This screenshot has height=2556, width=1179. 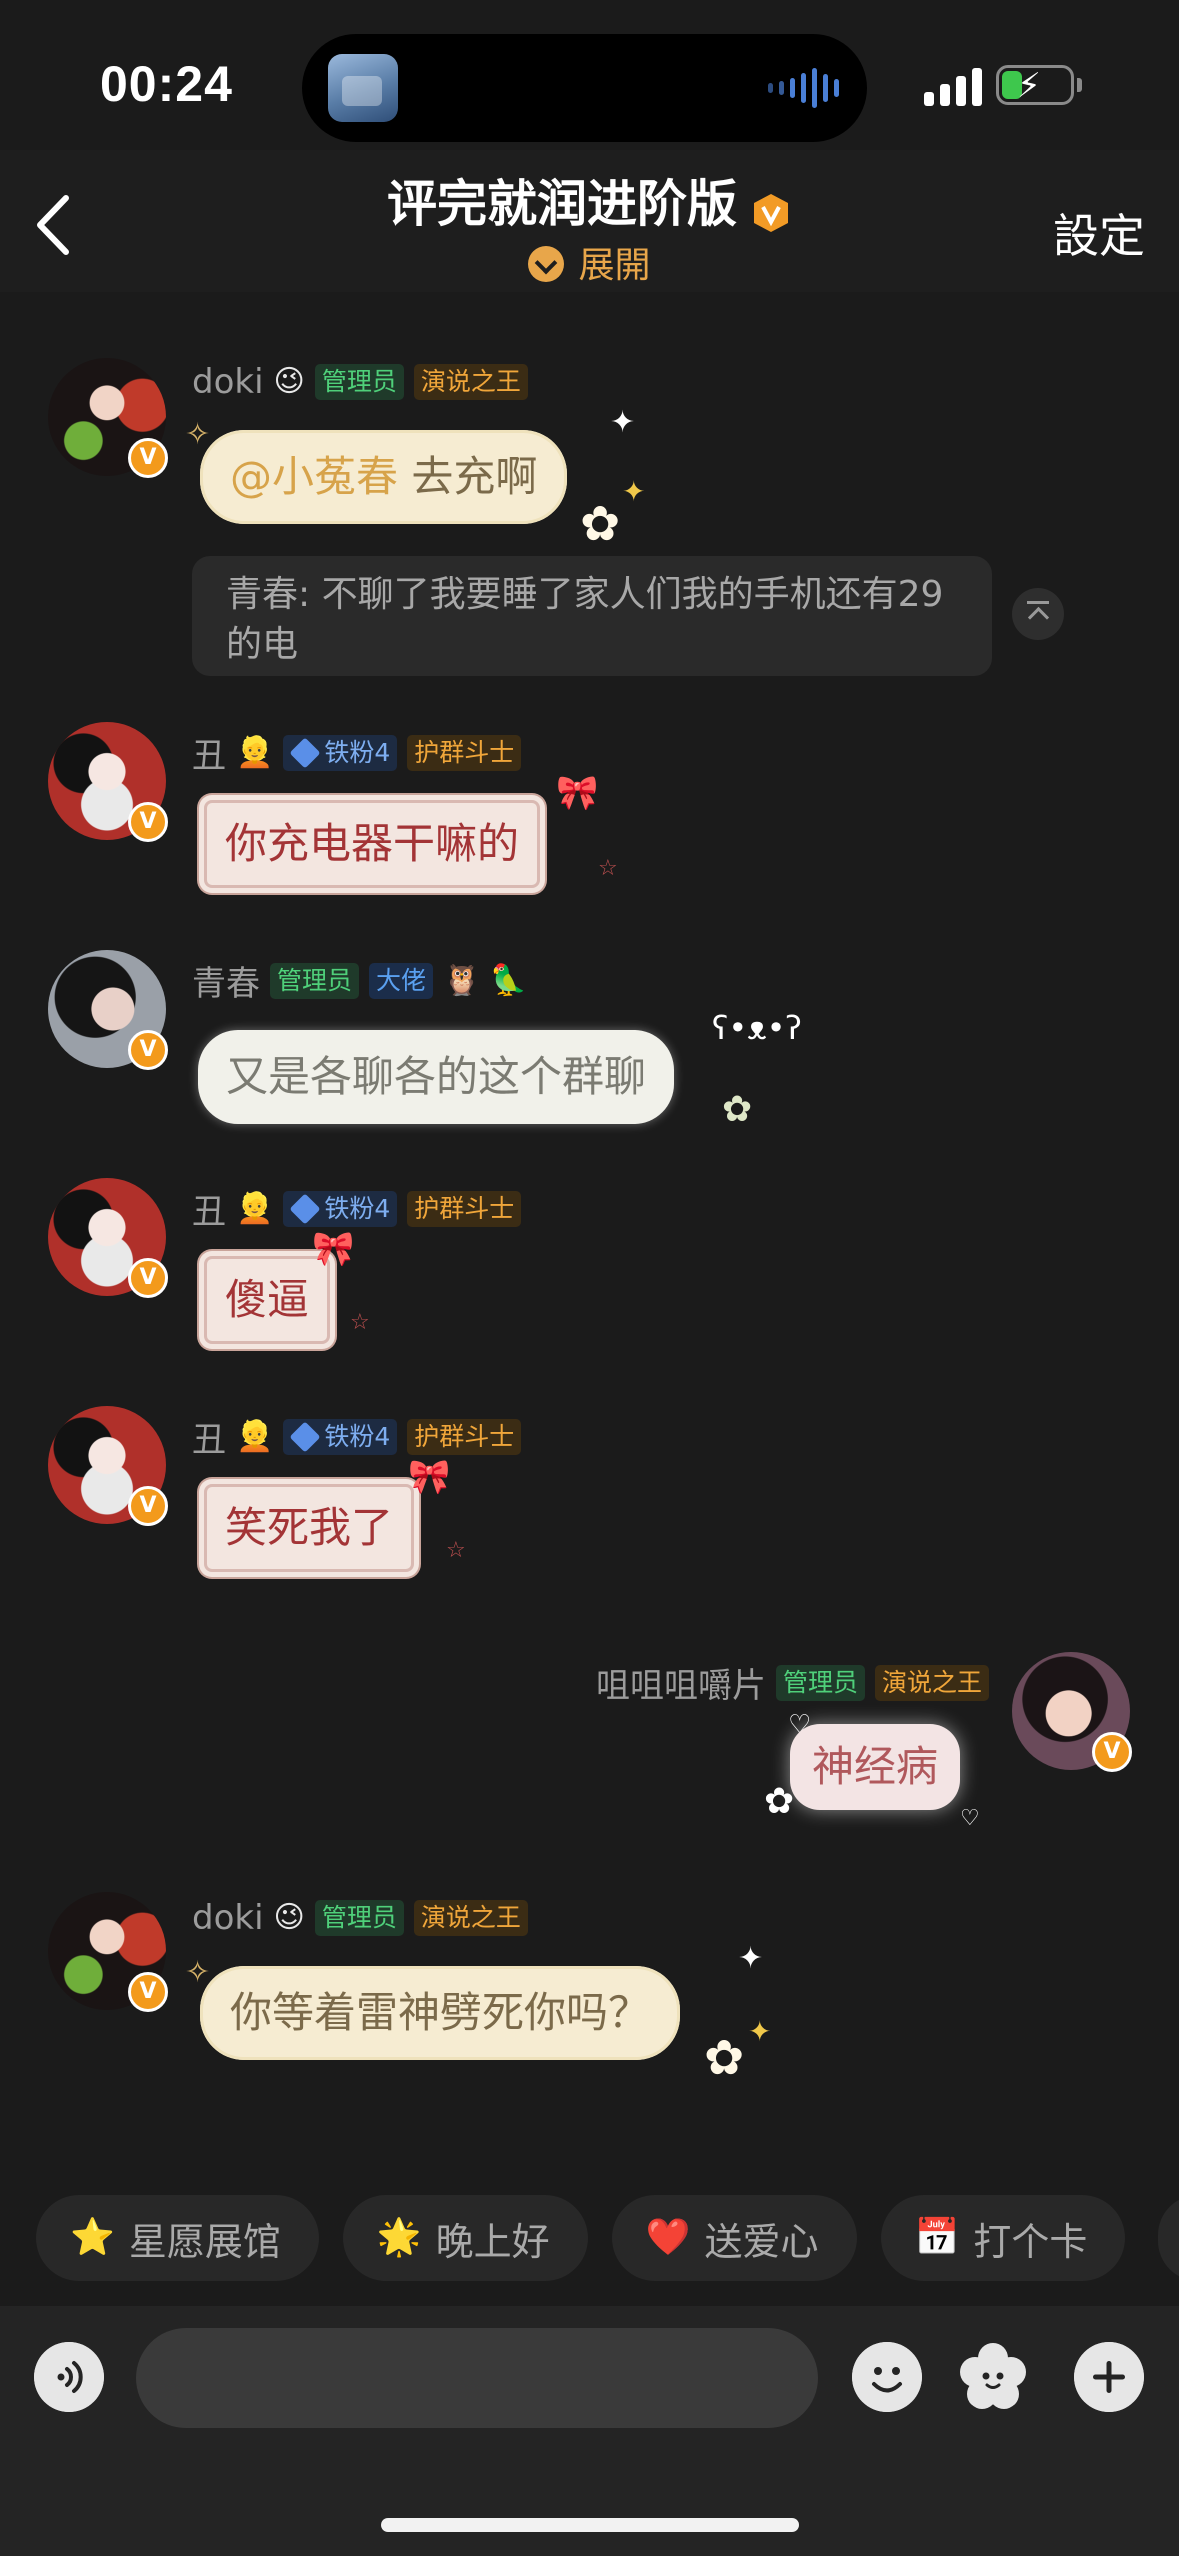 I want to click on message-text: 去充啊, so click(x=474, y=476).